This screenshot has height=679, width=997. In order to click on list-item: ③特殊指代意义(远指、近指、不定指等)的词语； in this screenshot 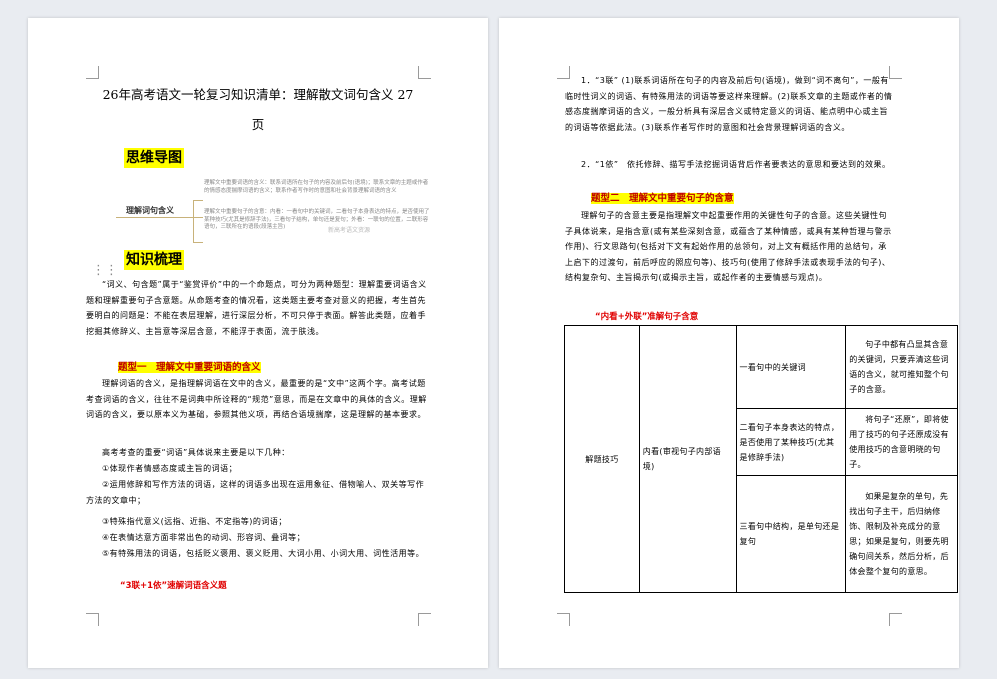, I will do `click(194, 521)`.